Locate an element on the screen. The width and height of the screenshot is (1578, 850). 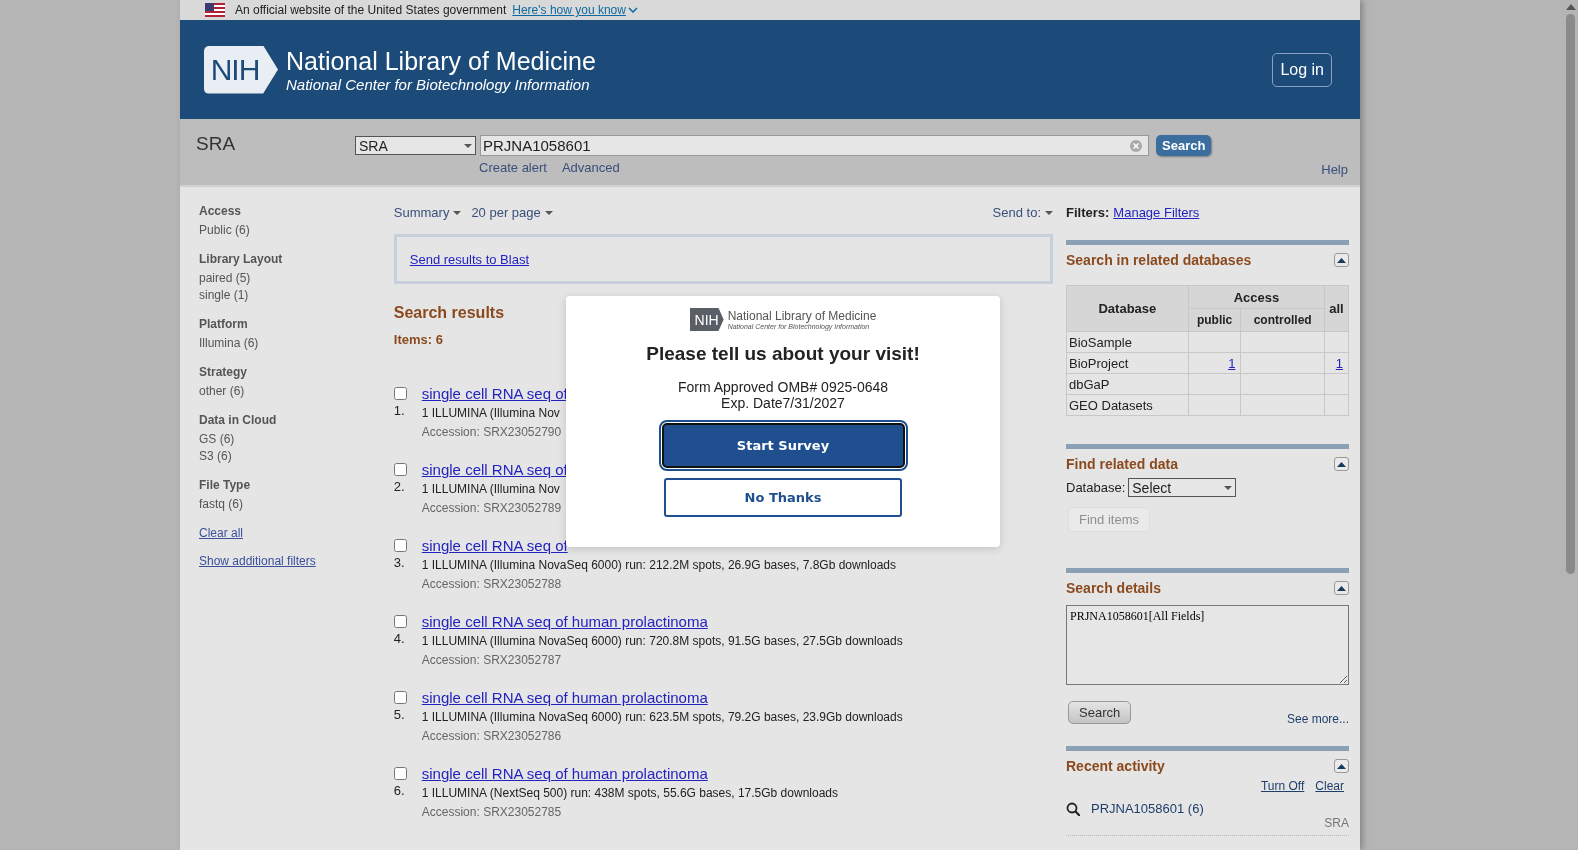
facet-option: paired (5) is located at coordinates (296, 278).